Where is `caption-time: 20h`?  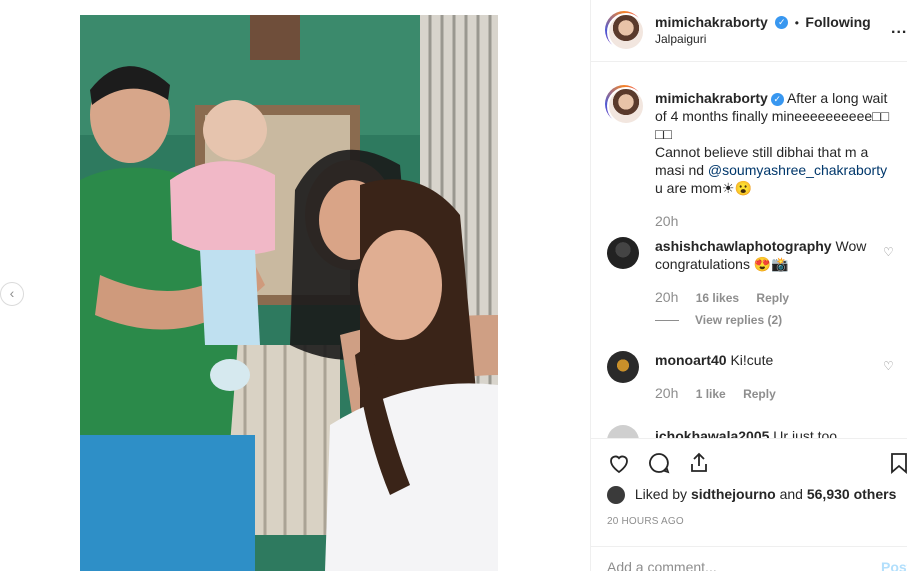
caption-time: 20h is located at coordinates (666, 221).